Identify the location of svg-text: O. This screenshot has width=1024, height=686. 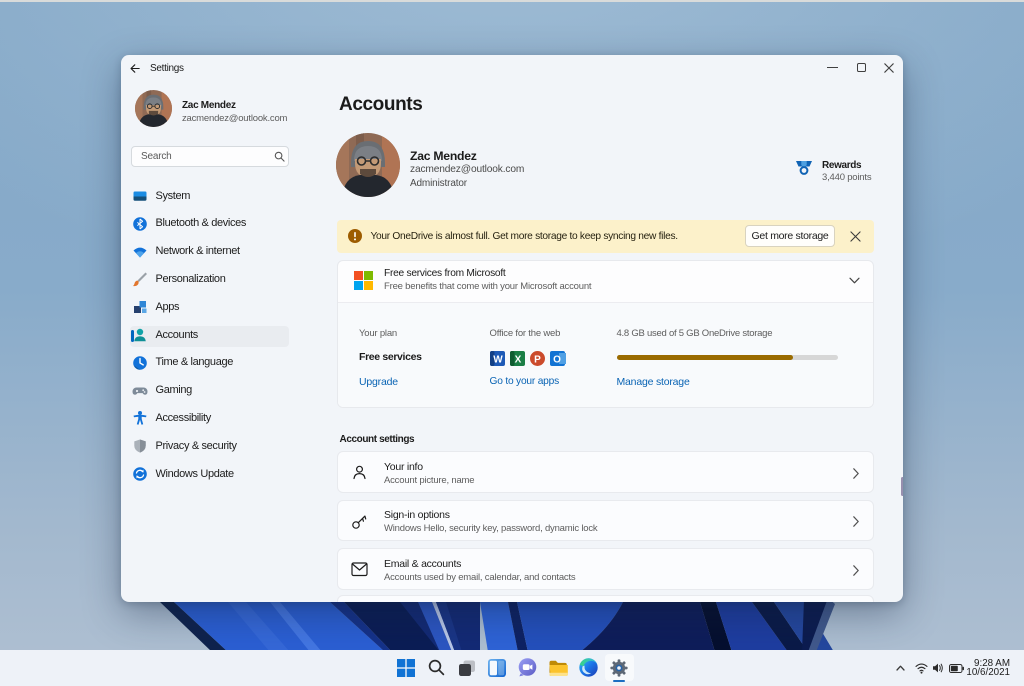
(557, 359).